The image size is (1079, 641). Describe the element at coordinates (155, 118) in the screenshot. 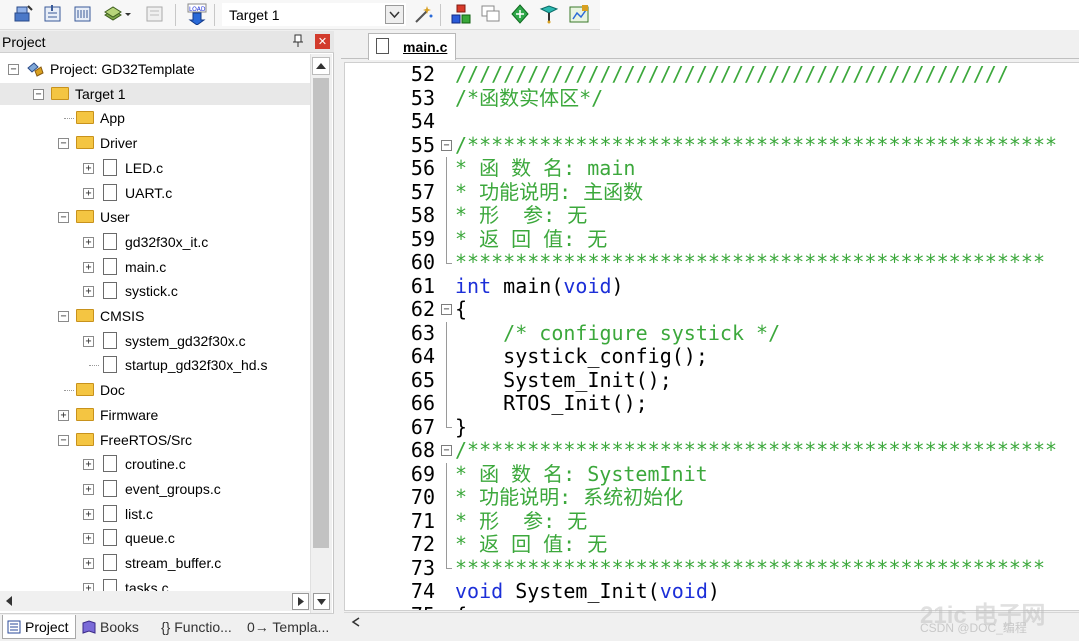

I see `tree-item: App` at that location.